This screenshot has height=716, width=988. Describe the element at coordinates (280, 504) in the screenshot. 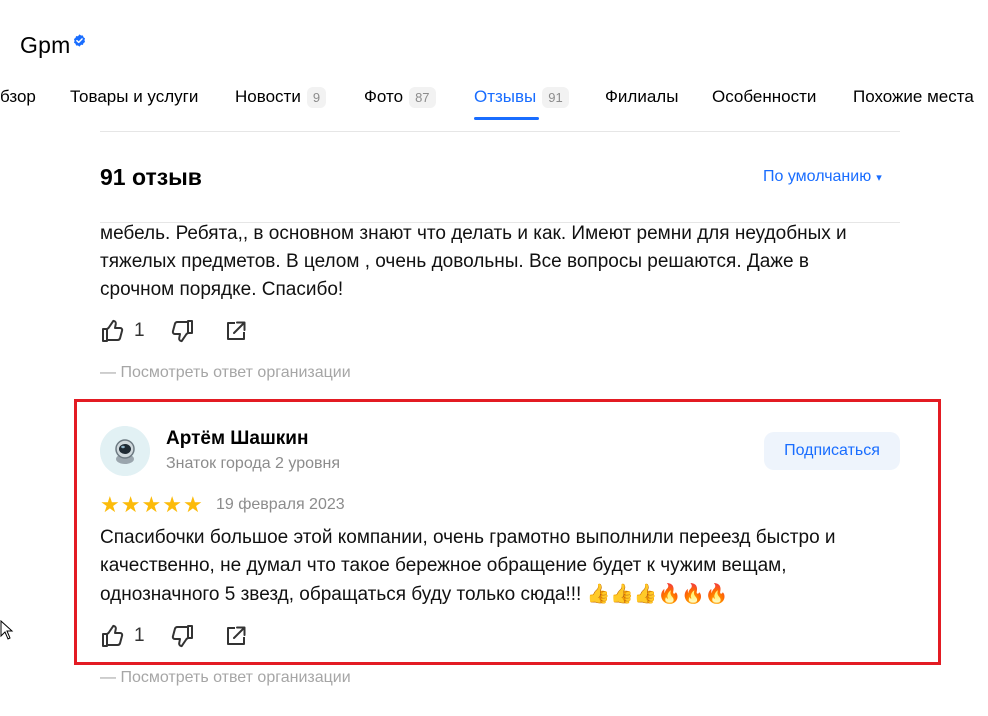

I see `review-date: 19 февраля 2023` at that location.